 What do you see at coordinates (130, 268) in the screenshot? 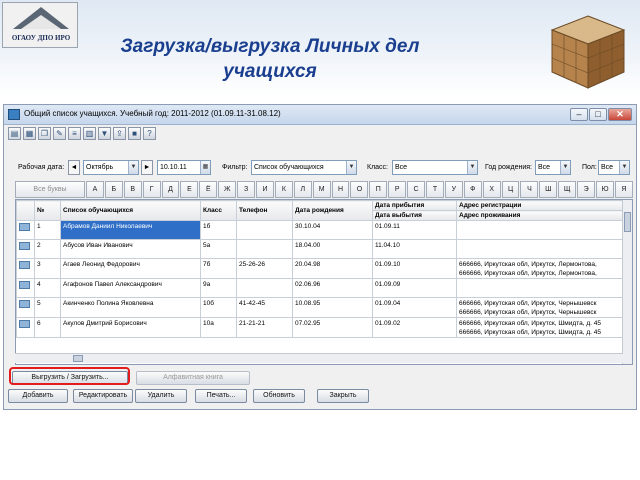
I see `student-name: Агаев Леонид Федорович` at bounding box center [130, 268].